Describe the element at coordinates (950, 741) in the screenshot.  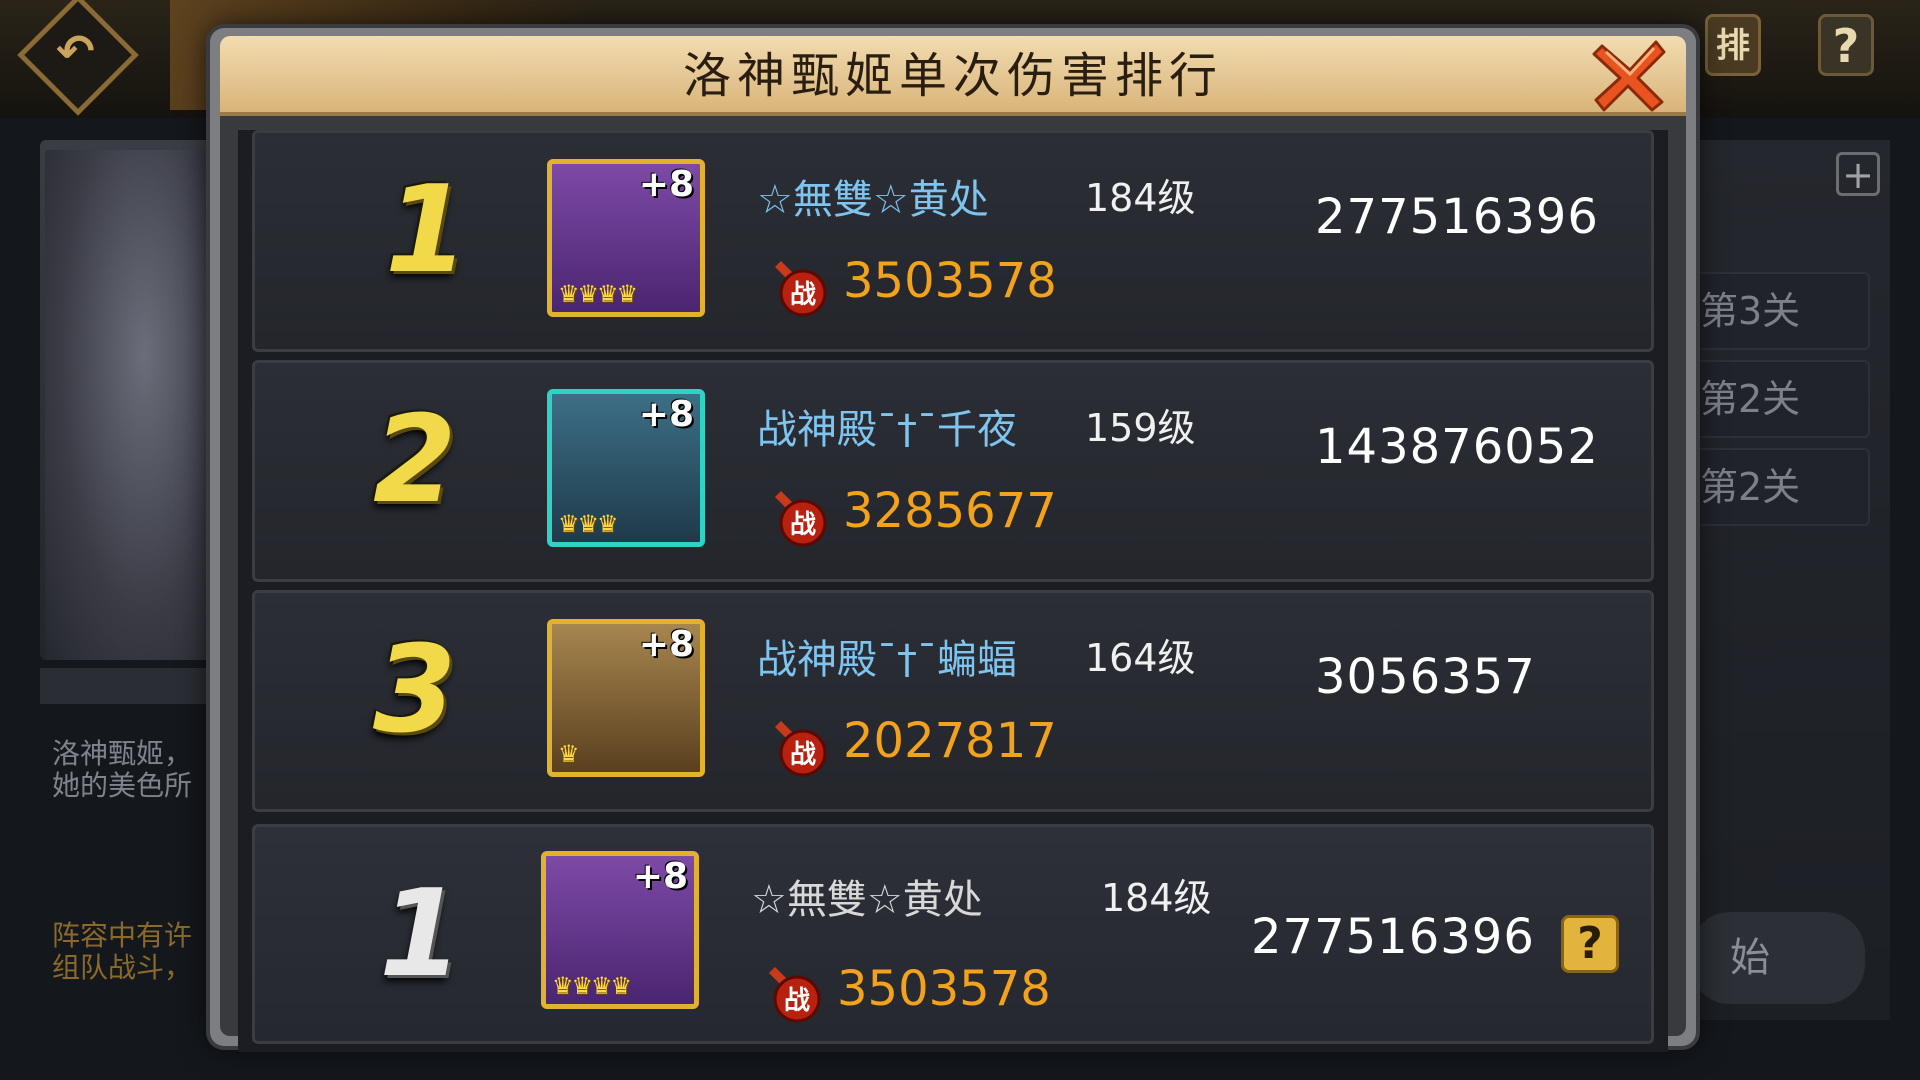
I see `battle-power: 2027817` at that location.